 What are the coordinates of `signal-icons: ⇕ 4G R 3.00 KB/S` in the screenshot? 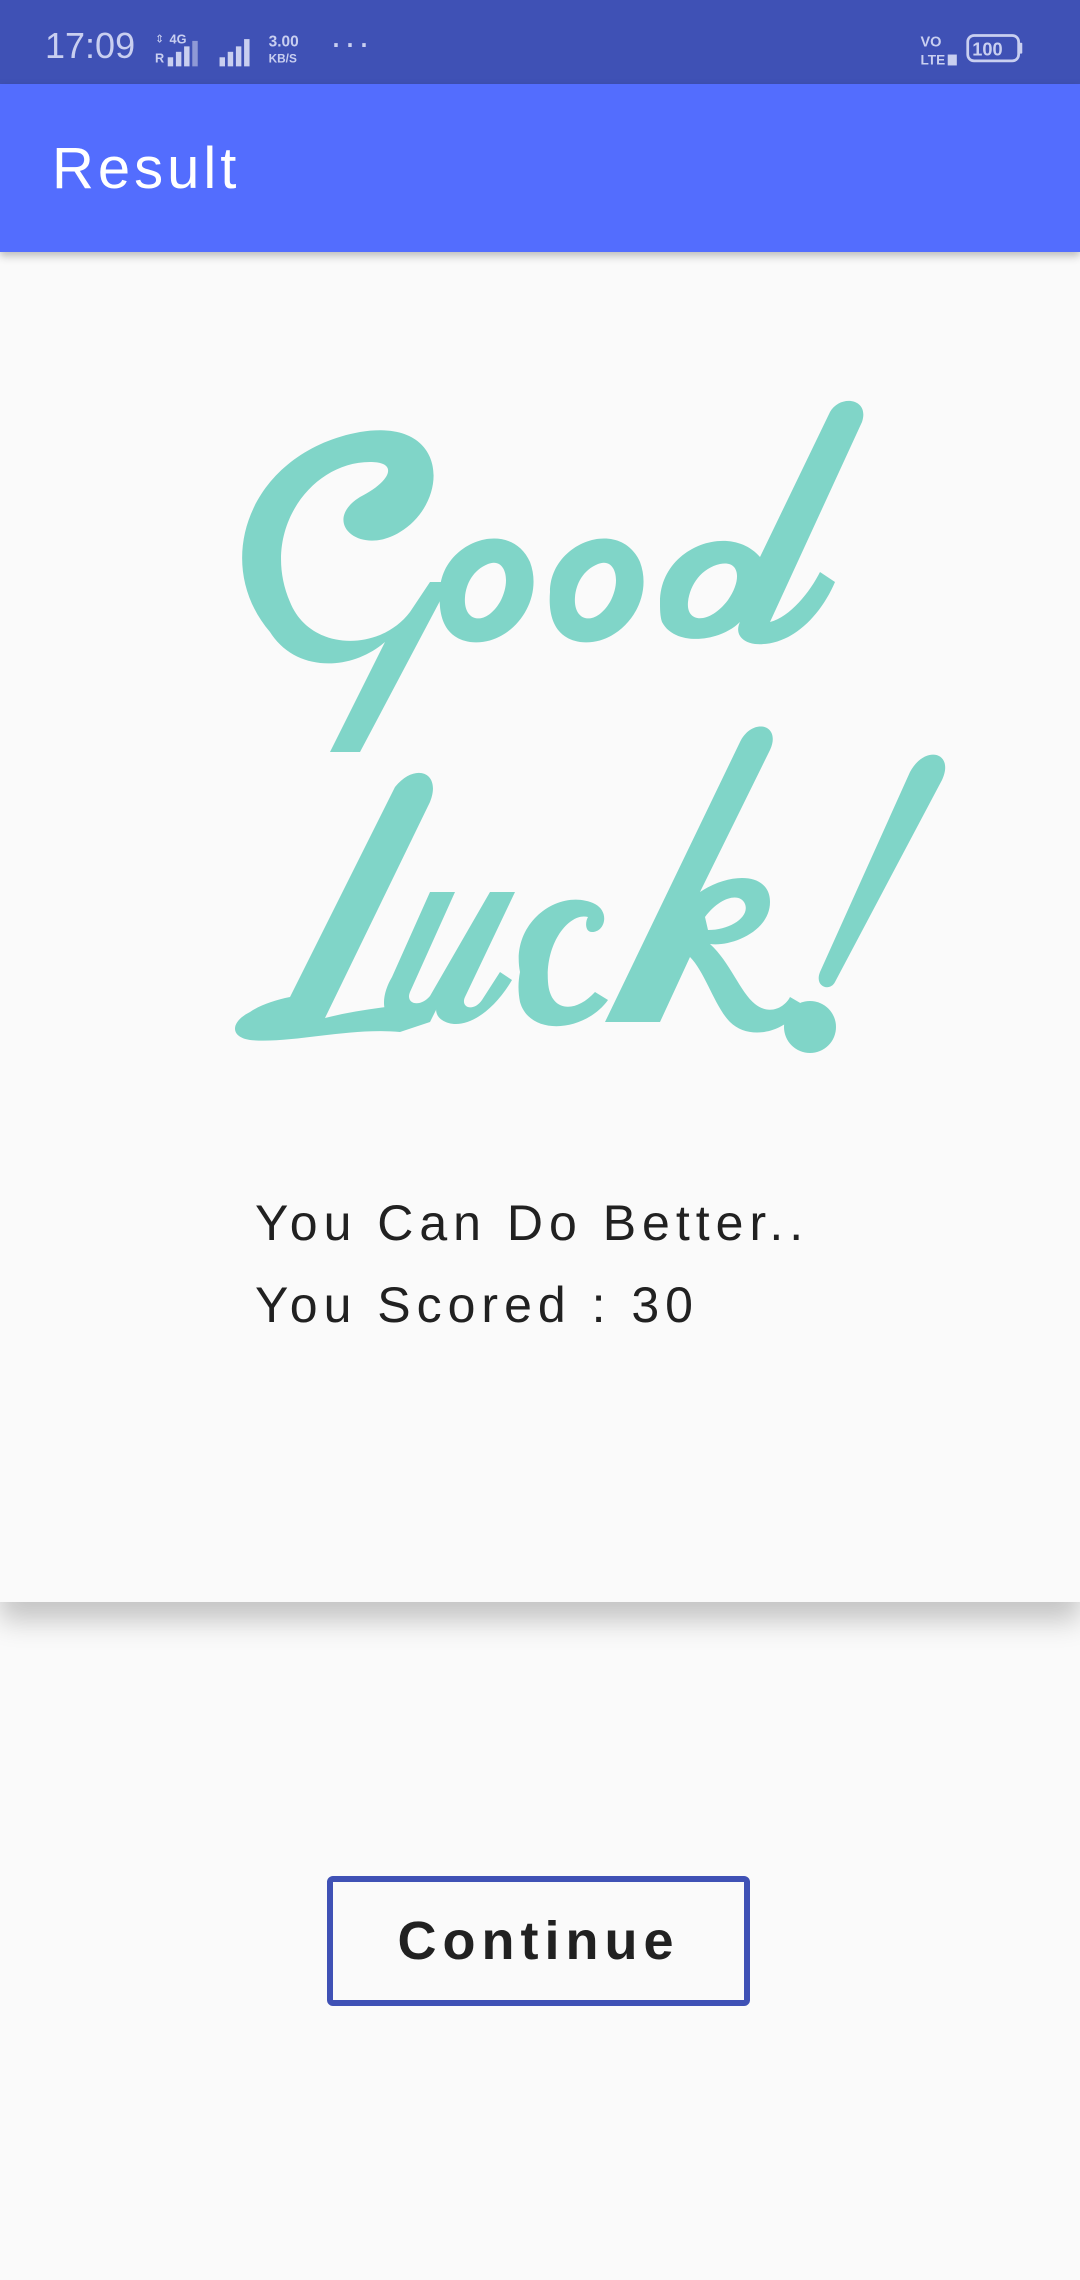 It's located at (227, 49).